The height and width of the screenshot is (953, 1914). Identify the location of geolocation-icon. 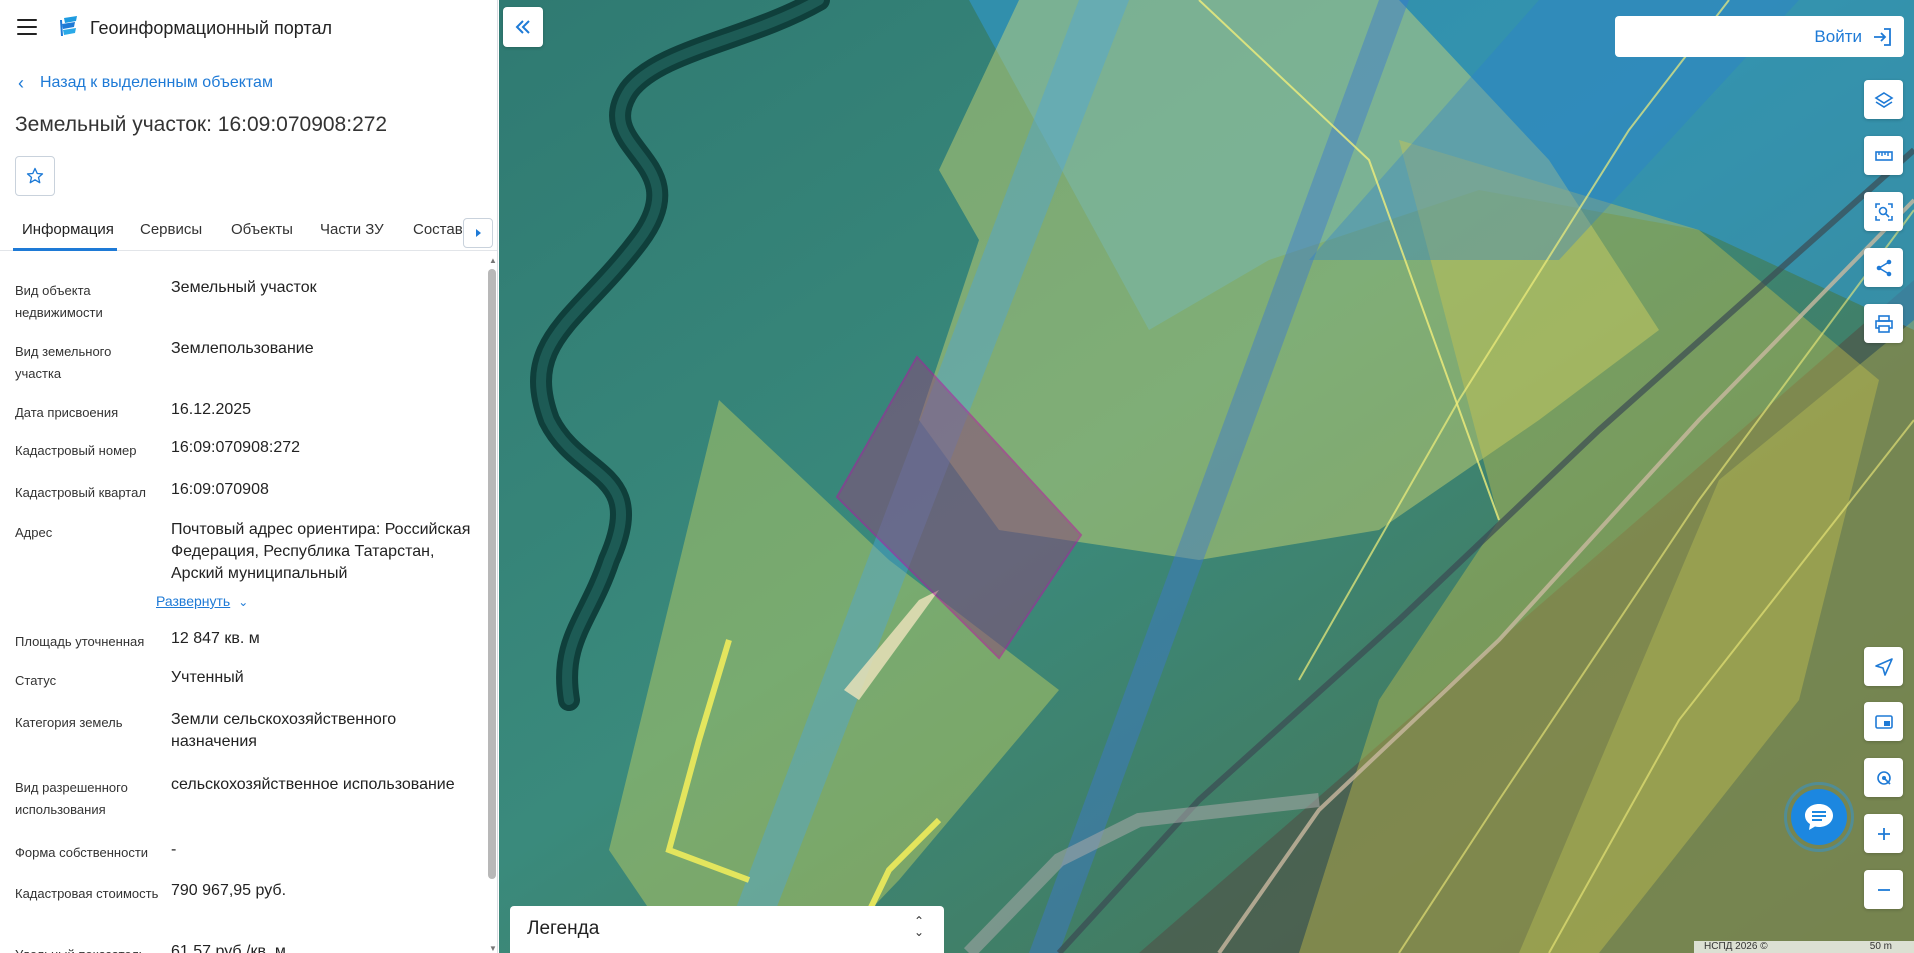
(1883, 777).